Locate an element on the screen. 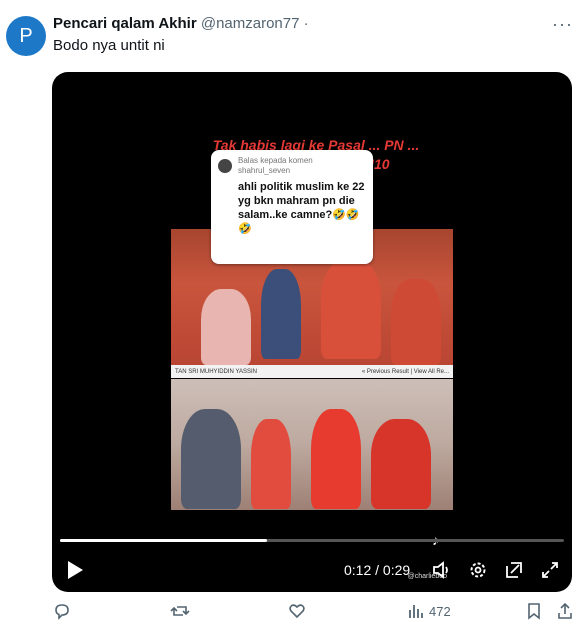 Image resolution: width=587 pixels, height=632 pixels. avatar: P is located at coordinates (26, 36).